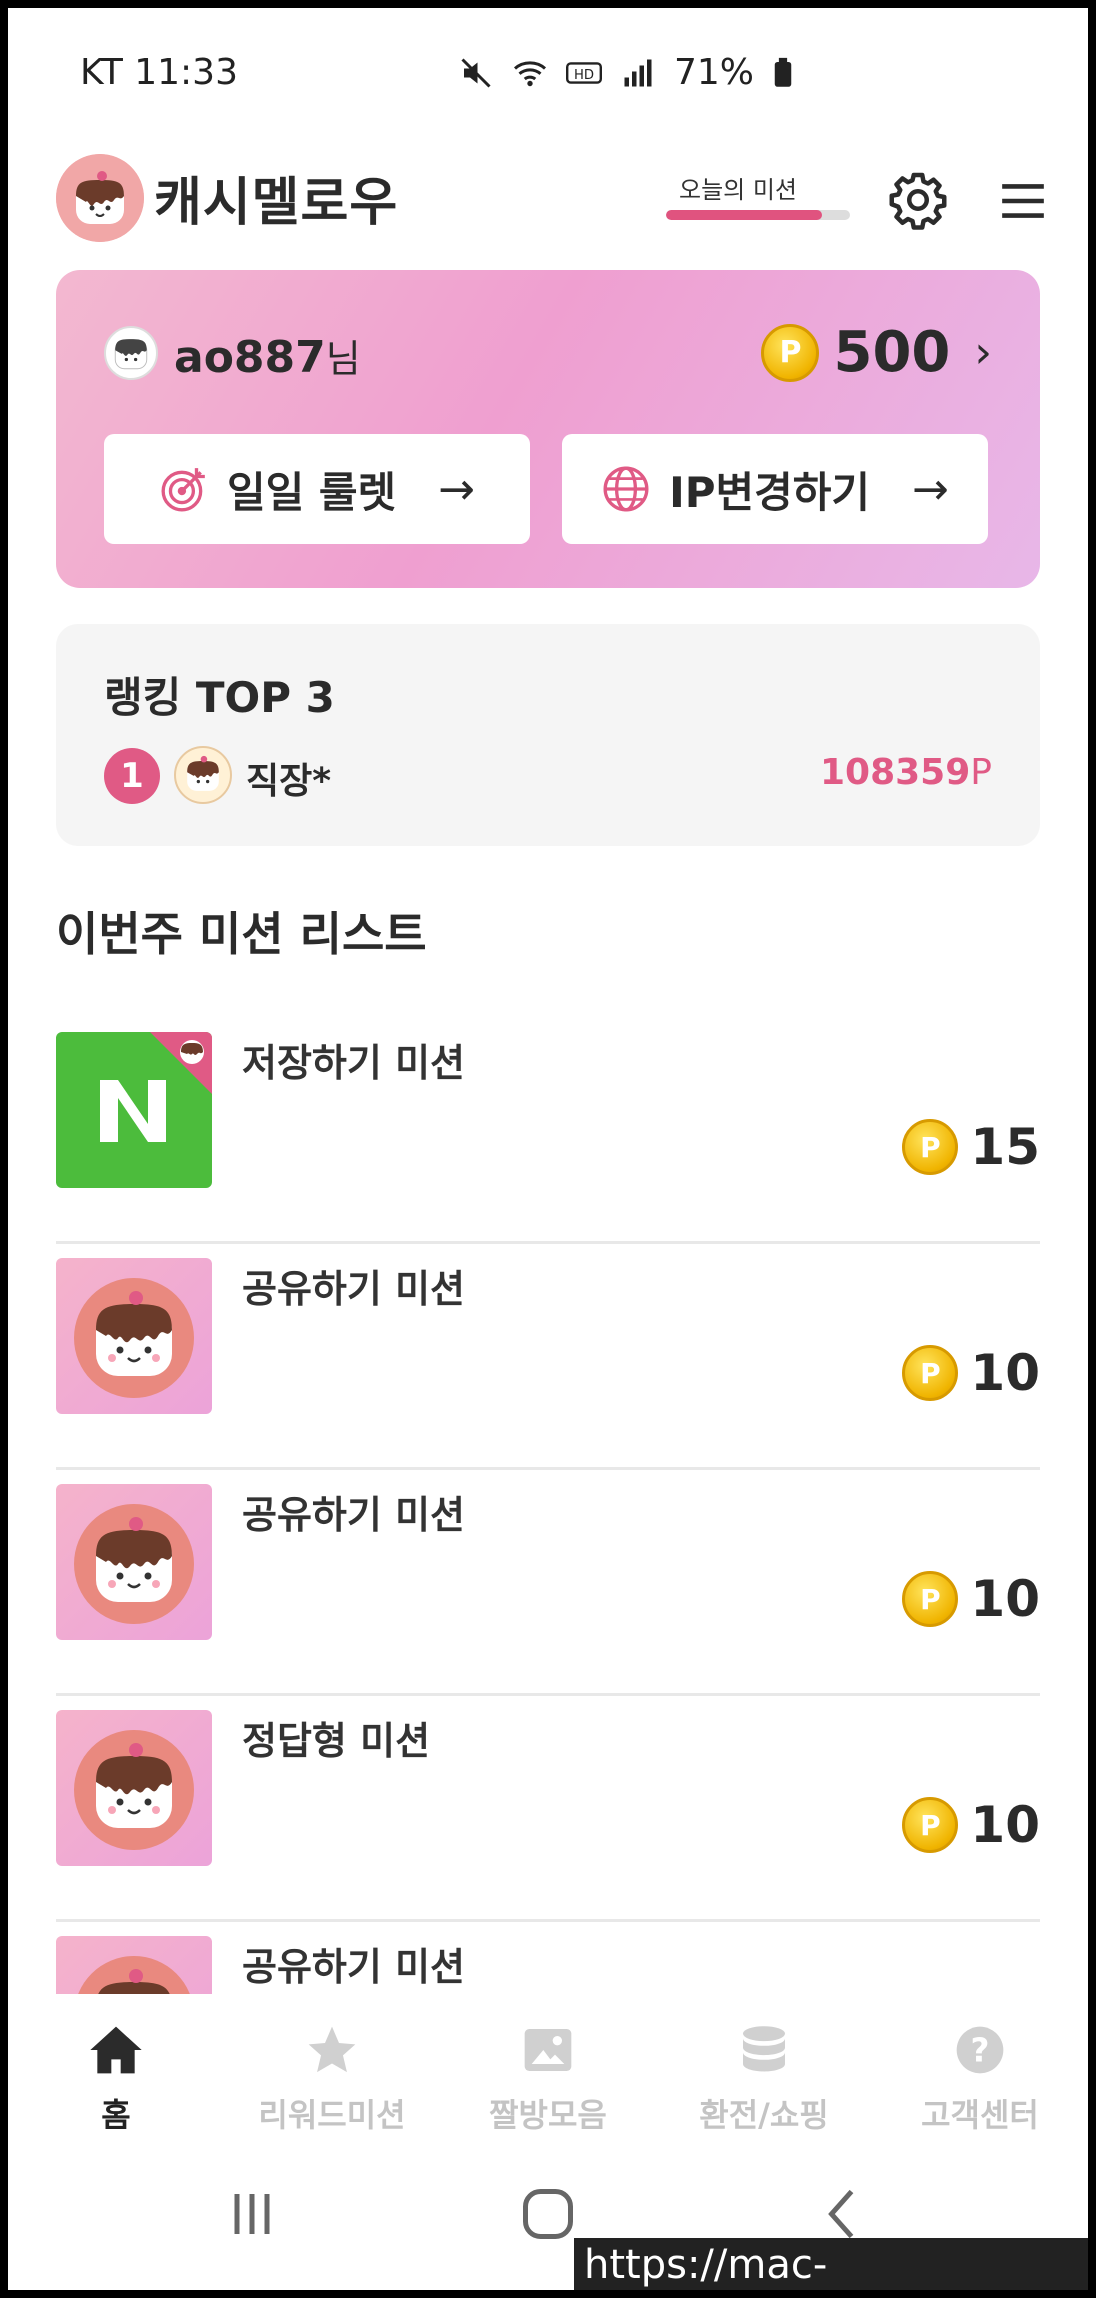 Image resolution: width=1096 pixels, height=2298 pixels. Describe the element at coordinates (332, 2115) in the screenshot. I see `nav-label: 리워드미션` at that location.